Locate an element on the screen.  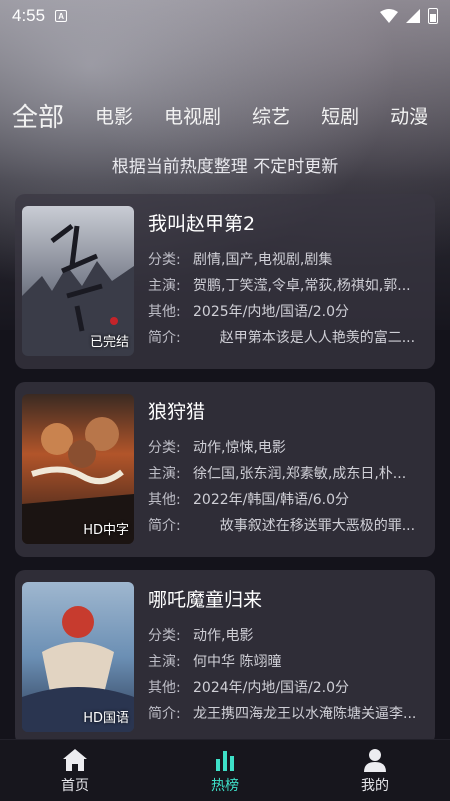
other-value: 2025年/内地/国语/2.0分 is located at coordinates (271, 312).